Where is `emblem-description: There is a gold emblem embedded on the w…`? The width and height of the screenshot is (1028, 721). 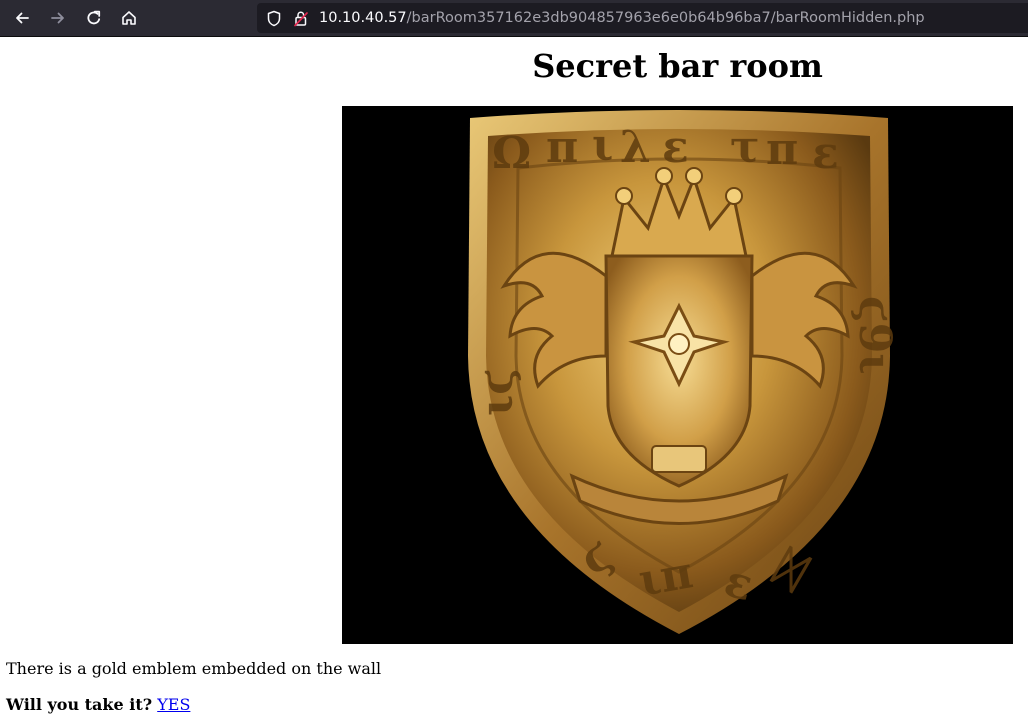 emblem-description: There is a gold emblem embedded on the w… is located at coordinates (194, 668).